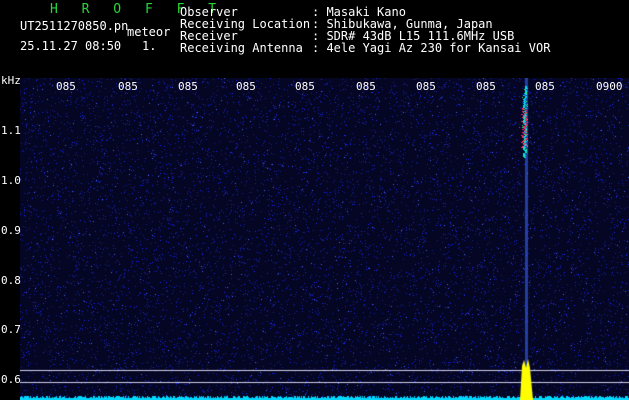 Image resolution: width=629 pixels, height=400 pixels. Describe the element at coordinates (11, 280) in the screenshot. I see `y-tick-0.8: 0.8` at that location.